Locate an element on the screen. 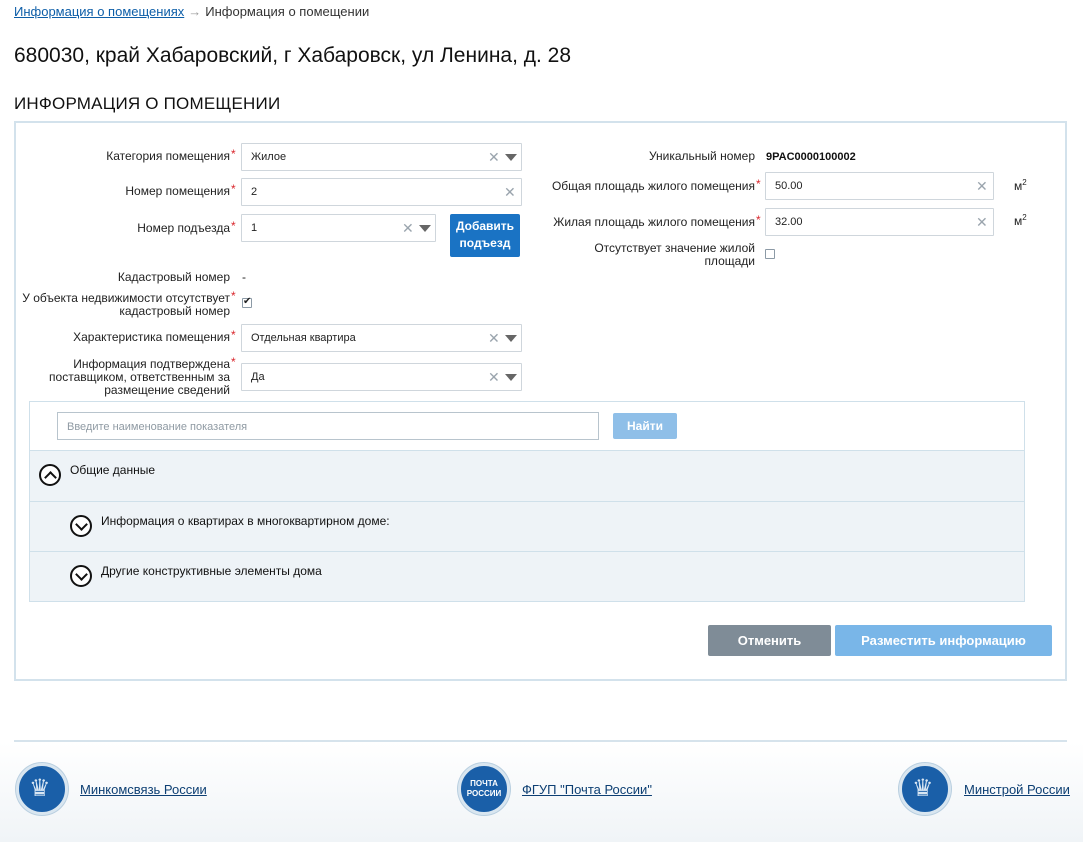 Image resolution: width=1083 pixels, height=842 pixels. indicator-search-placeholder: Введите наименование показателя is located at coordinates (157, 427).